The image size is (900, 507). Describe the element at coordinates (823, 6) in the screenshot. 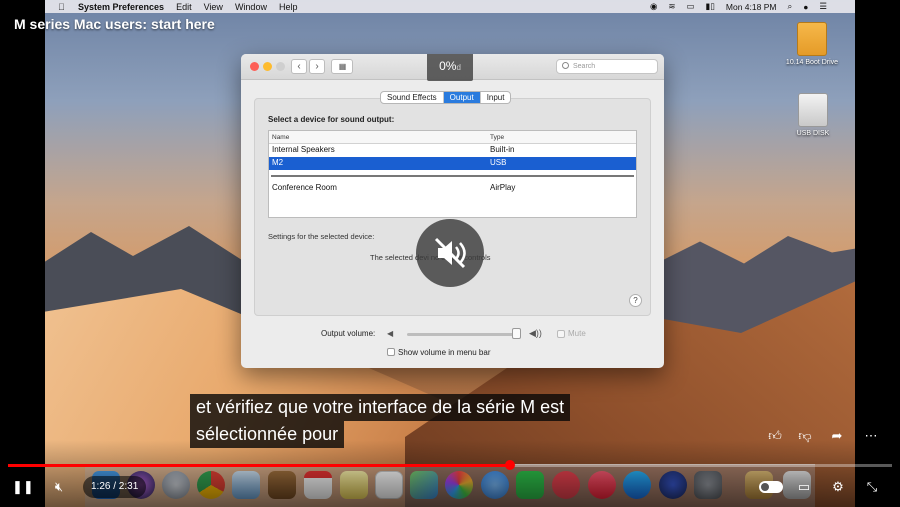

I see `notification-center-icon: ☰` at that location.